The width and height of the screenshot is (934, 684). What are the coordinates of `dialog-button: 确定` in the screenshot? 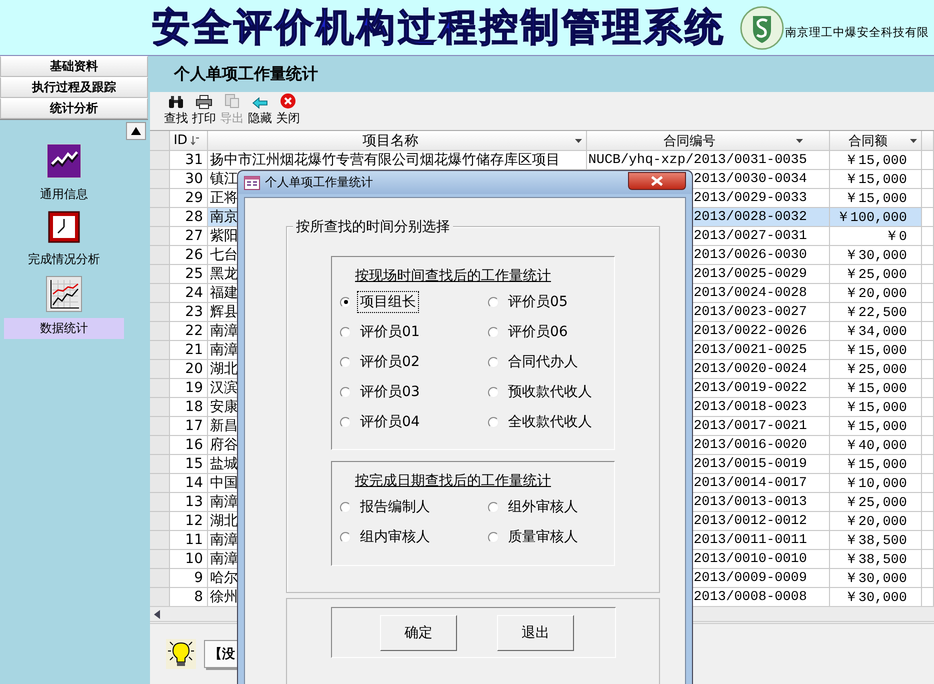 It's located at (418, 633).